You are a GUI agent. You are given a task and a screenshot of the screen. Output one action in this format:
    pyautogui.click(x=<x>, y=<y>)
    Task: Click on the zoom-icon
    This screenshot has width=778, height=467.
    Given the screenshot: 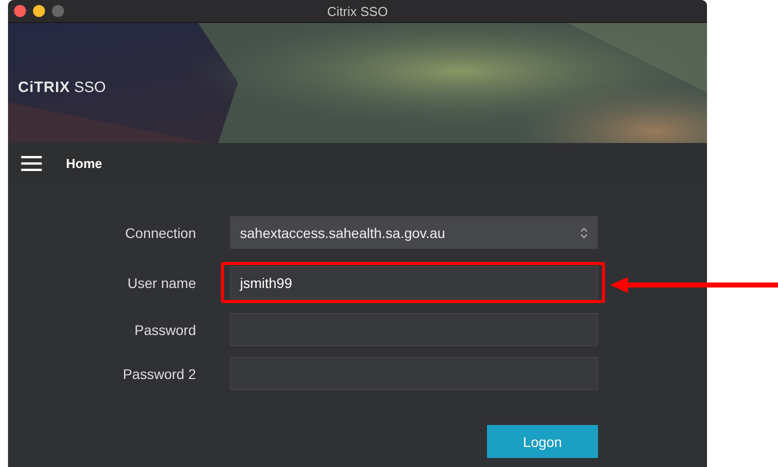 What is the action you would take?
    pyautogui.click(x=58, y=11)
    